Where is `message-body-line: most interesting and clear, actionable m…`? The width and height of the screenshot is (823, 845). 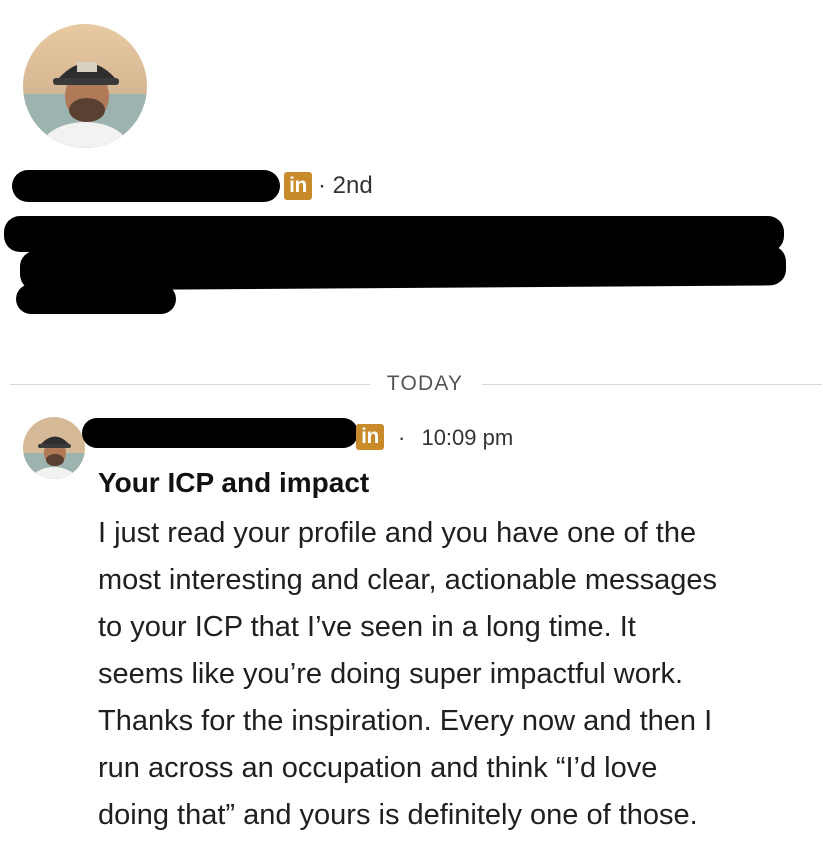
message-body-line: most interesting and clear, actionable m… is located at coordinates (408, 580).